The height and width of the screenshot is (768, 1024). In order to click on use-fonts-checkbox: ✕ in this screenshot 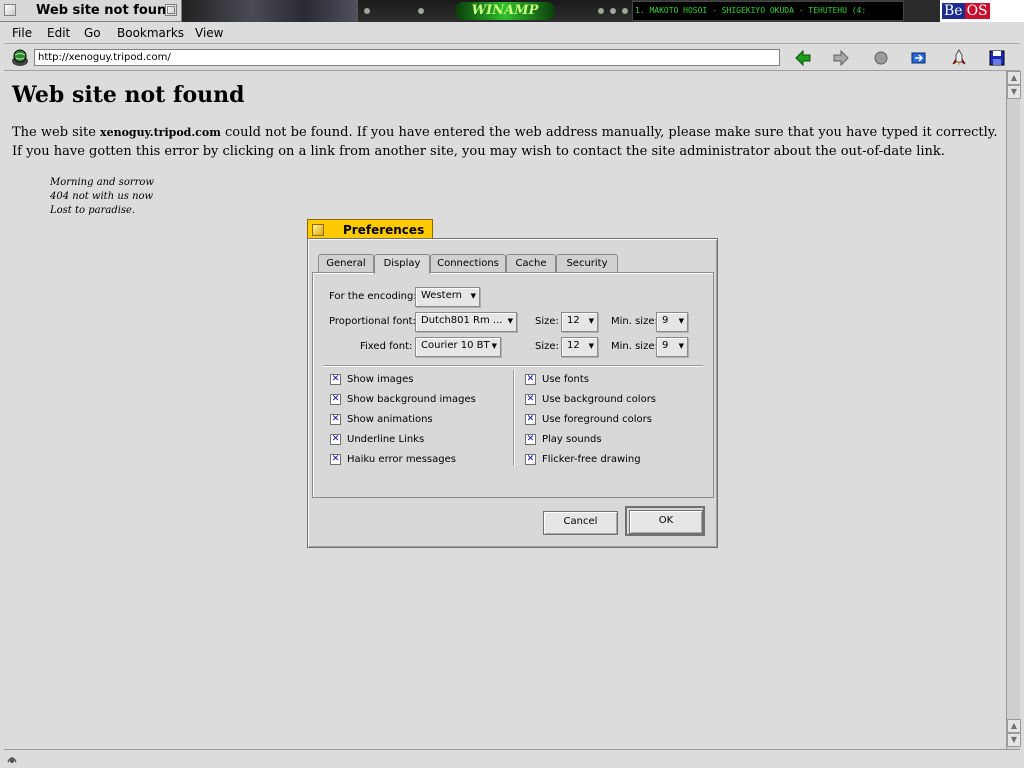, I will do `click(530, 379)`.